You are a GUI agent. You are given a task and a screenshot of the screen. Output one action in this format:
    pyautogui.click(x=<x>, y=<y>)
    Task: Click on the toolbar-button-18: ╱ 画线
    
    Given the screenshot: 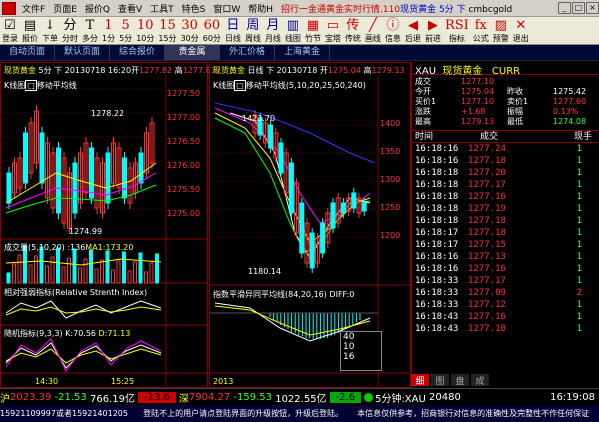 What is the action you would take?
    pyautogui.click(x=373, y=30)
    